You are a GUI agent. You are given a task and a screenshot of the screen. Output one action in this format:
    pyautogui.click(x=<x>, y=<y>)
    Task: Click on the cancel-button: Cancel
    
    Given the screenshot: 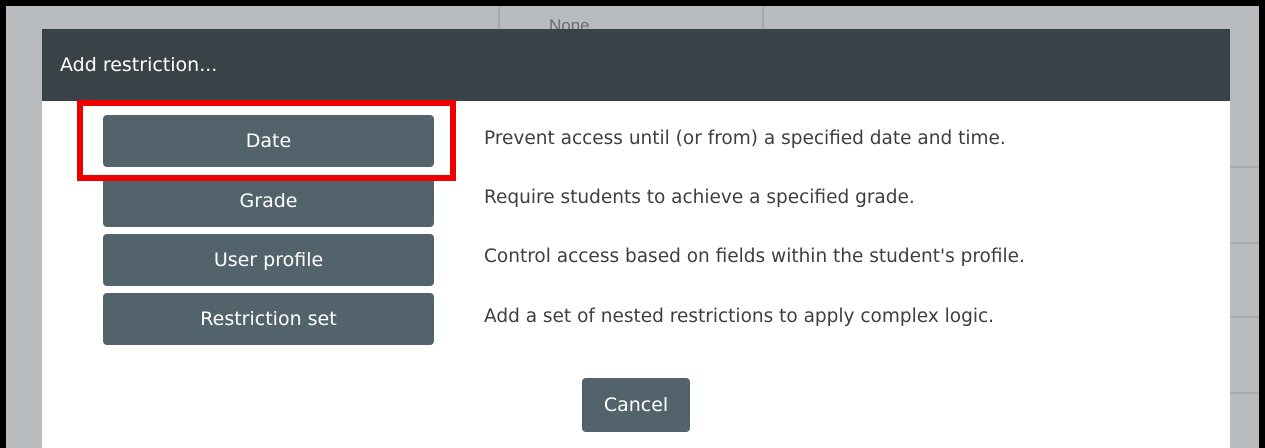 What is the action you would take?
    pyautogui.click(x=636, y=405)
    